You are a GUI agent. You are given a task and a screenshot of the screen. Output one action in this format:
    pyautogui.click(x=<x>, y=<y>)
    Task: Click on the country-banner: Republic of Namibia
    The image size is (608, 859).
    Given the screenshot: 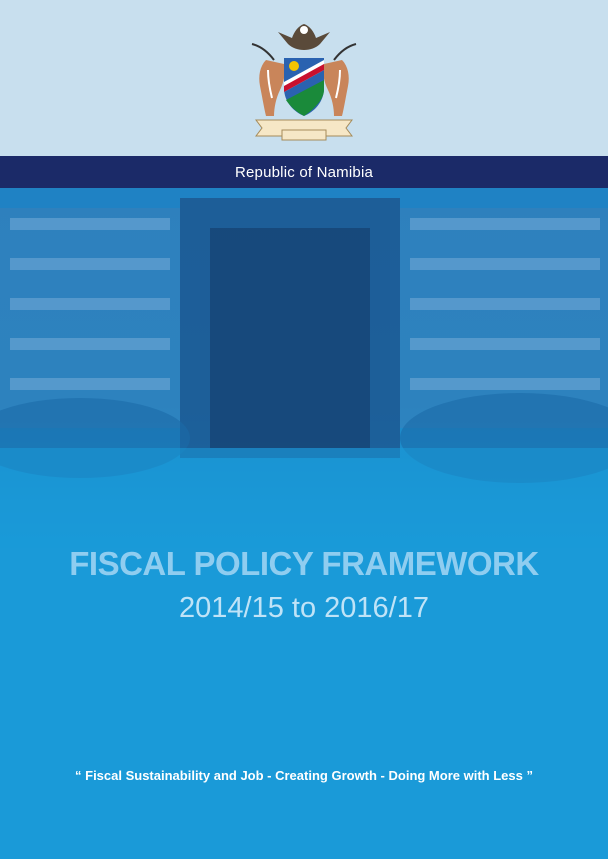 What is the action you would take?
    pyautogui.click(x=304, y=172)
    